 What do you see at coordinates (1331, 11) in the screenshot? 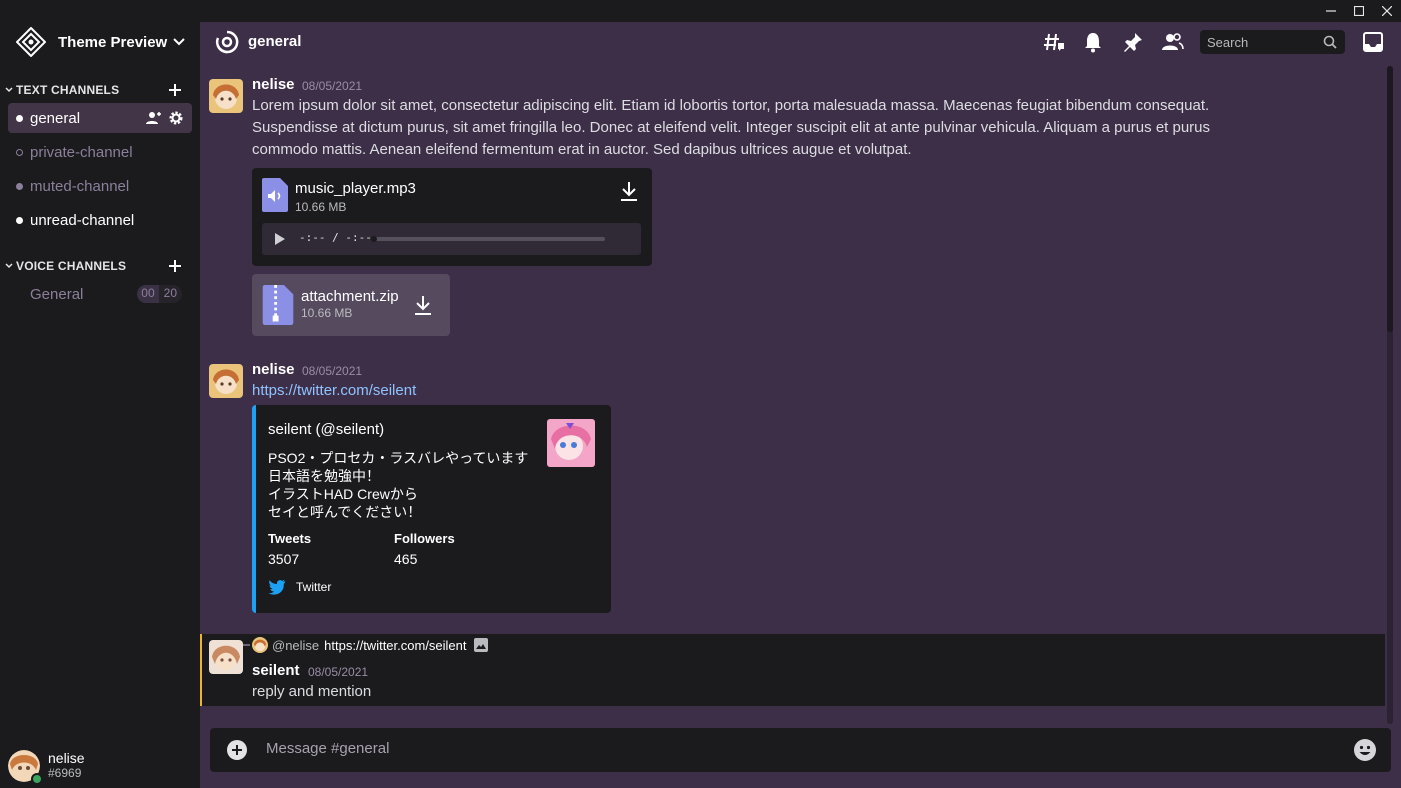
I see `minimize-button` at bounding box center [1331, 11].